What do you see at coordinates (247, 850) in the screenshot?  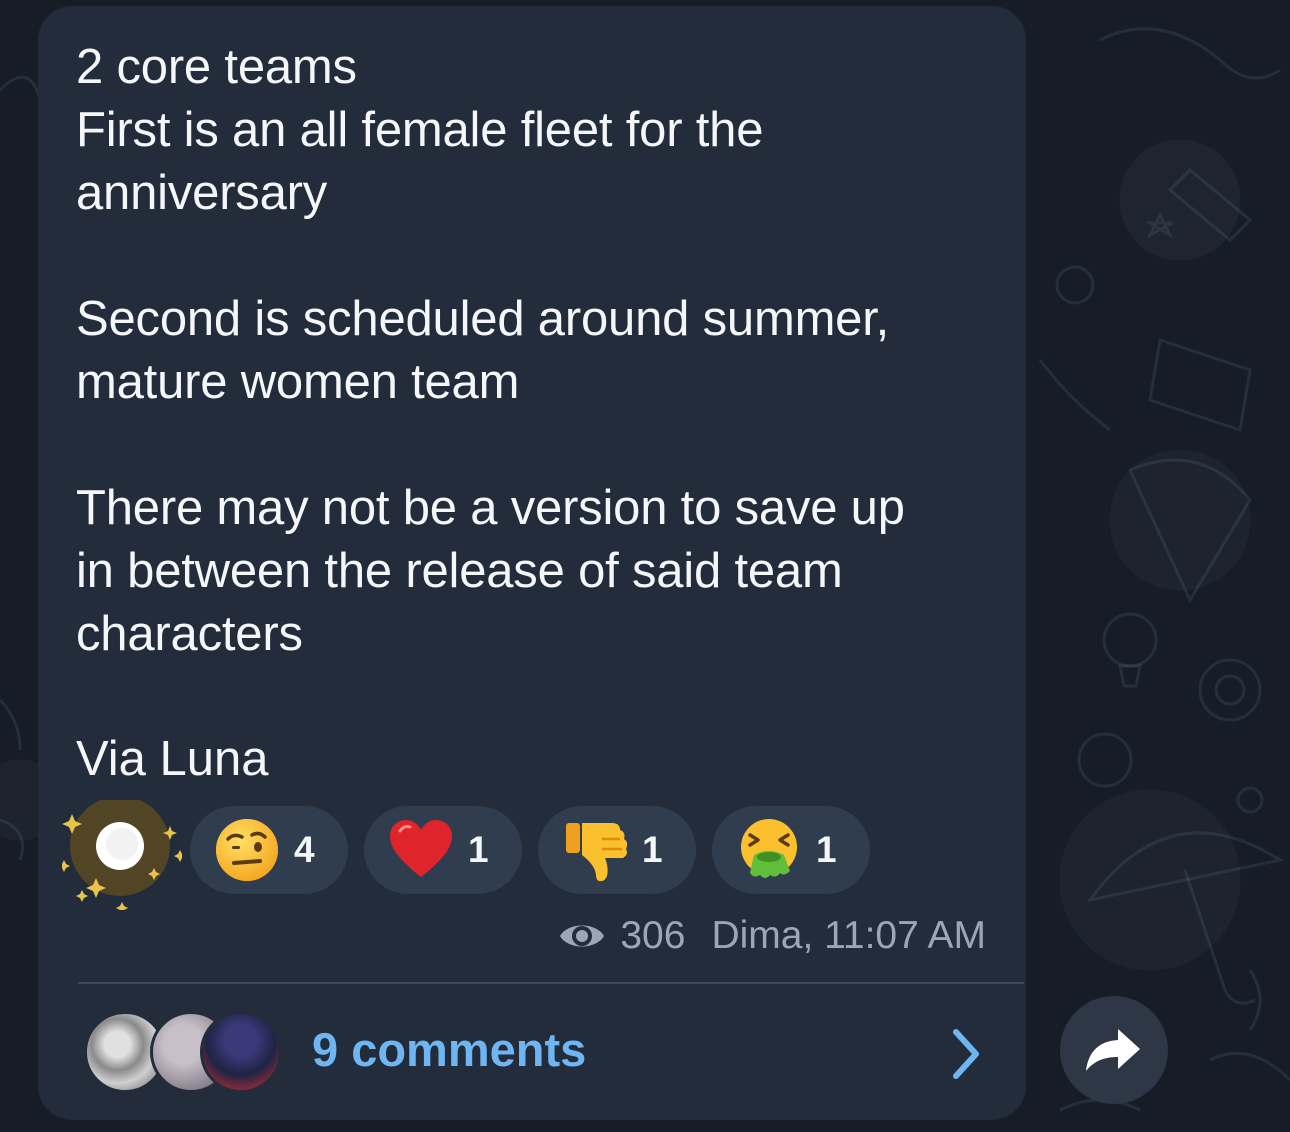 I see `raised-eyebrow-face-icon` at bounding box center [247, 850].